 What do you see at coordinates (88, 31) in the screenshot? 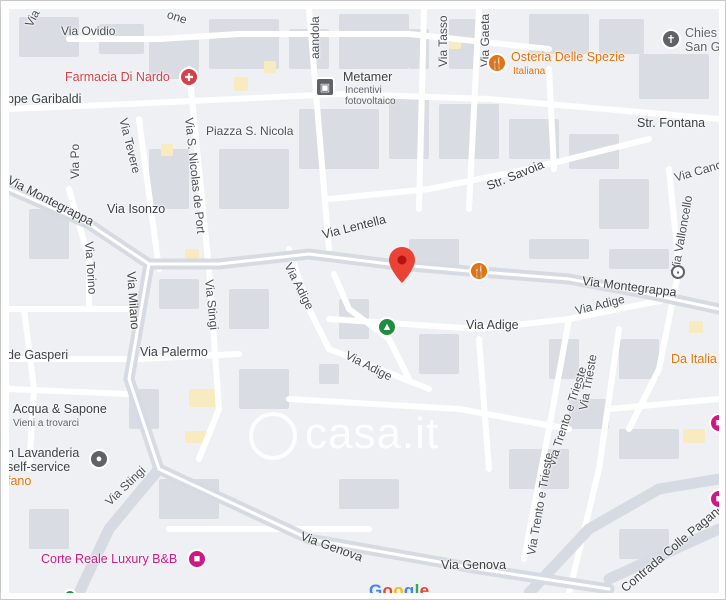
I see `street-label-via-ovidio: Via Ovidio` at bounding box center [88, 31].